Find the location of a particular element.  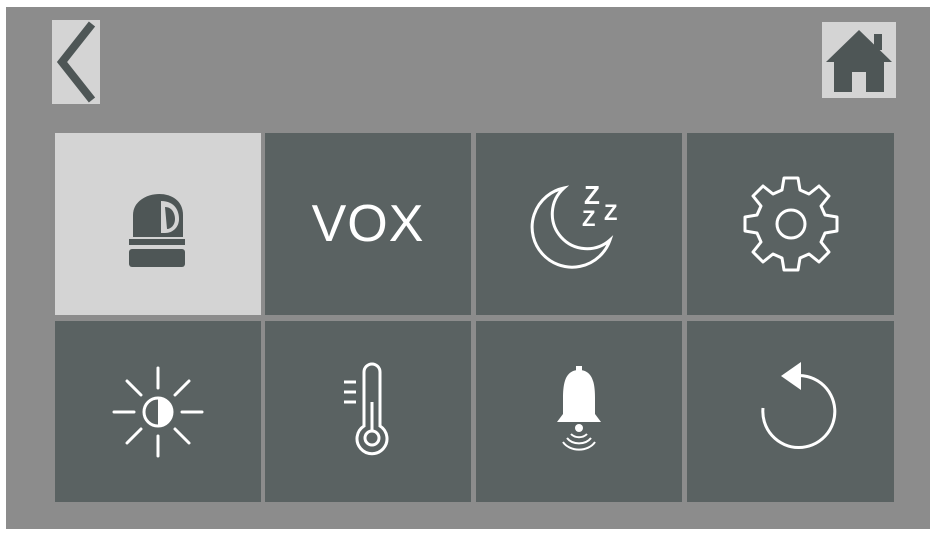

reset-tile is located at coordinates (790, 411).